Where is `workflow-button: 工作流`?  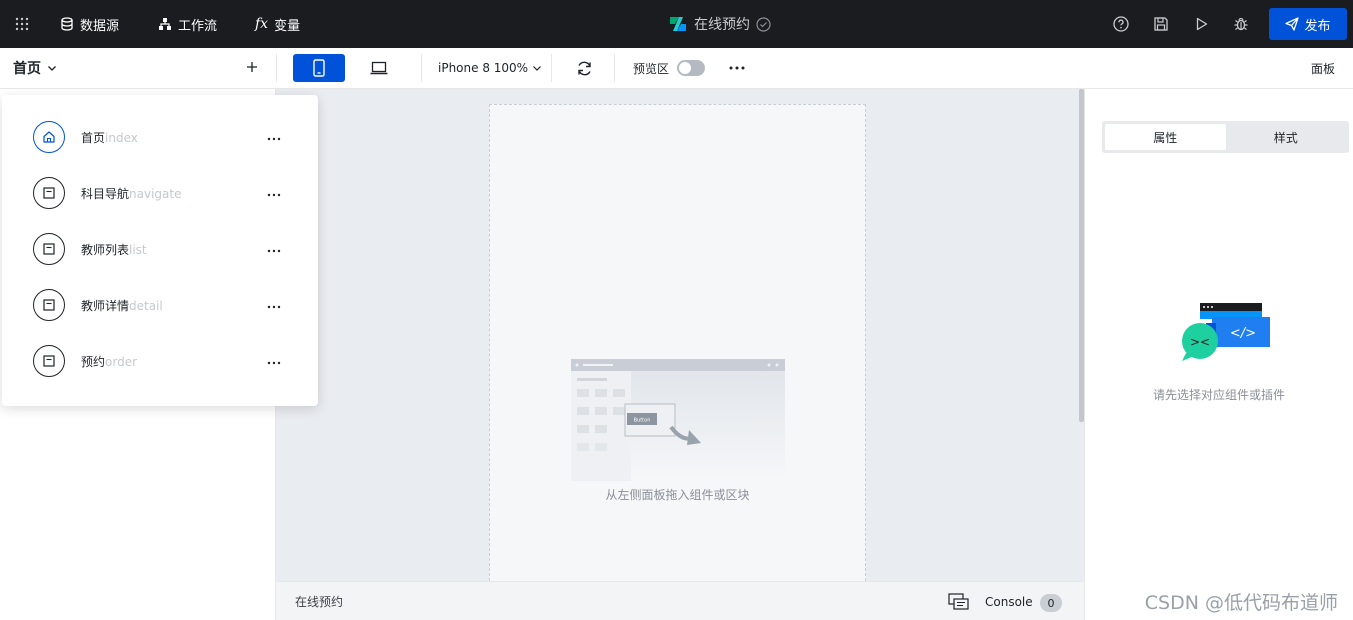 workflow-button: 工作流 is located at coordinates (187, 24).